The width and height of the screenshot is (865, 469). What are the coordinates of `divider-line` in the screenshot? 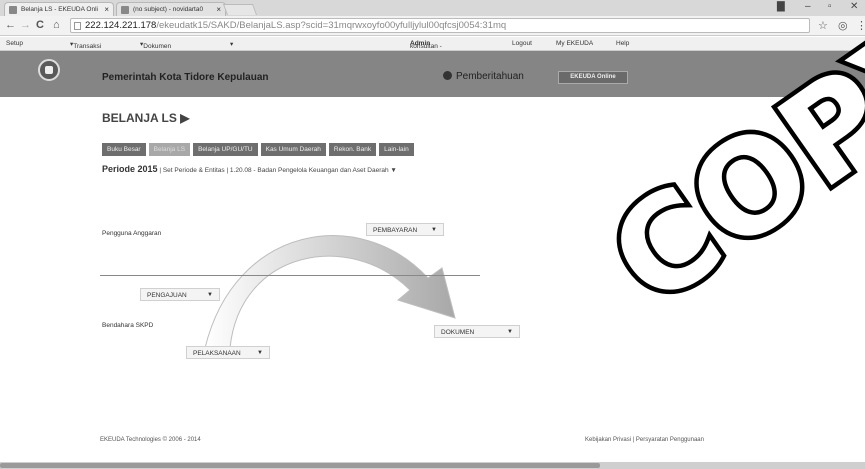 It's located at (290, 275).